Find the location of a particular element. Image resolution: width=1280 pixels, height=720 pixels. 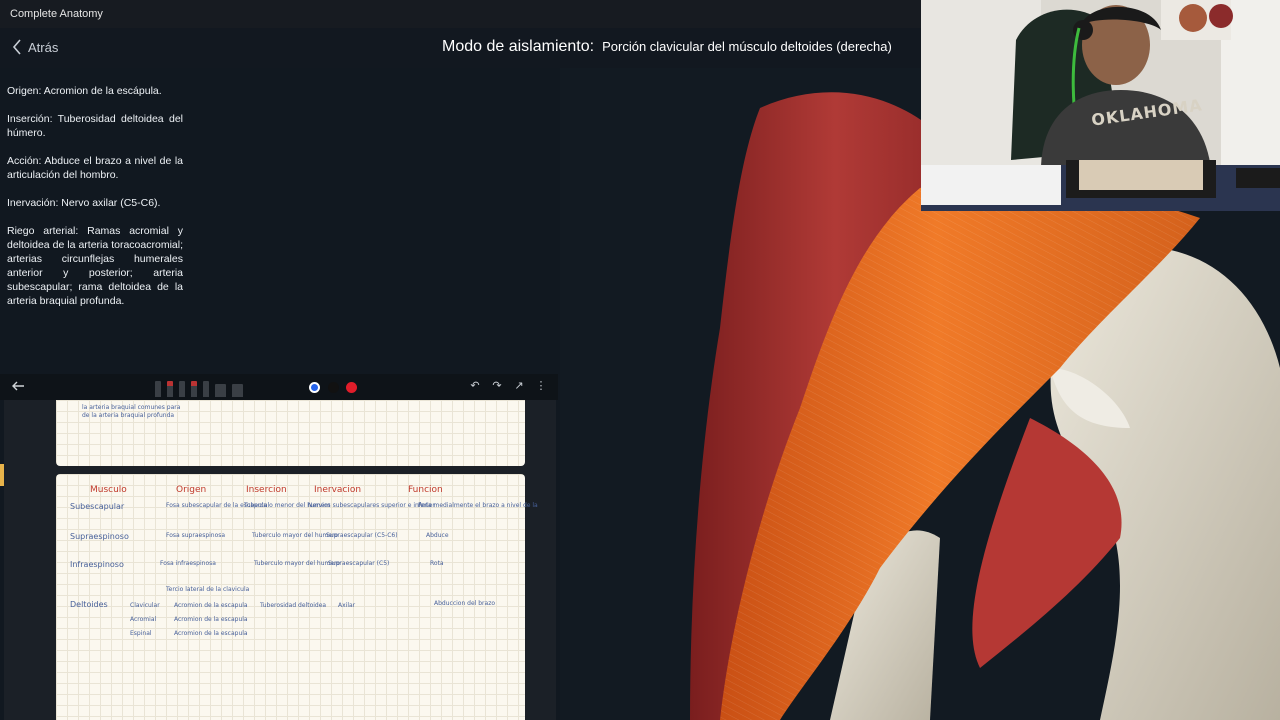

muscle-name: Infraespinoso is located at coordinates (97, 564).